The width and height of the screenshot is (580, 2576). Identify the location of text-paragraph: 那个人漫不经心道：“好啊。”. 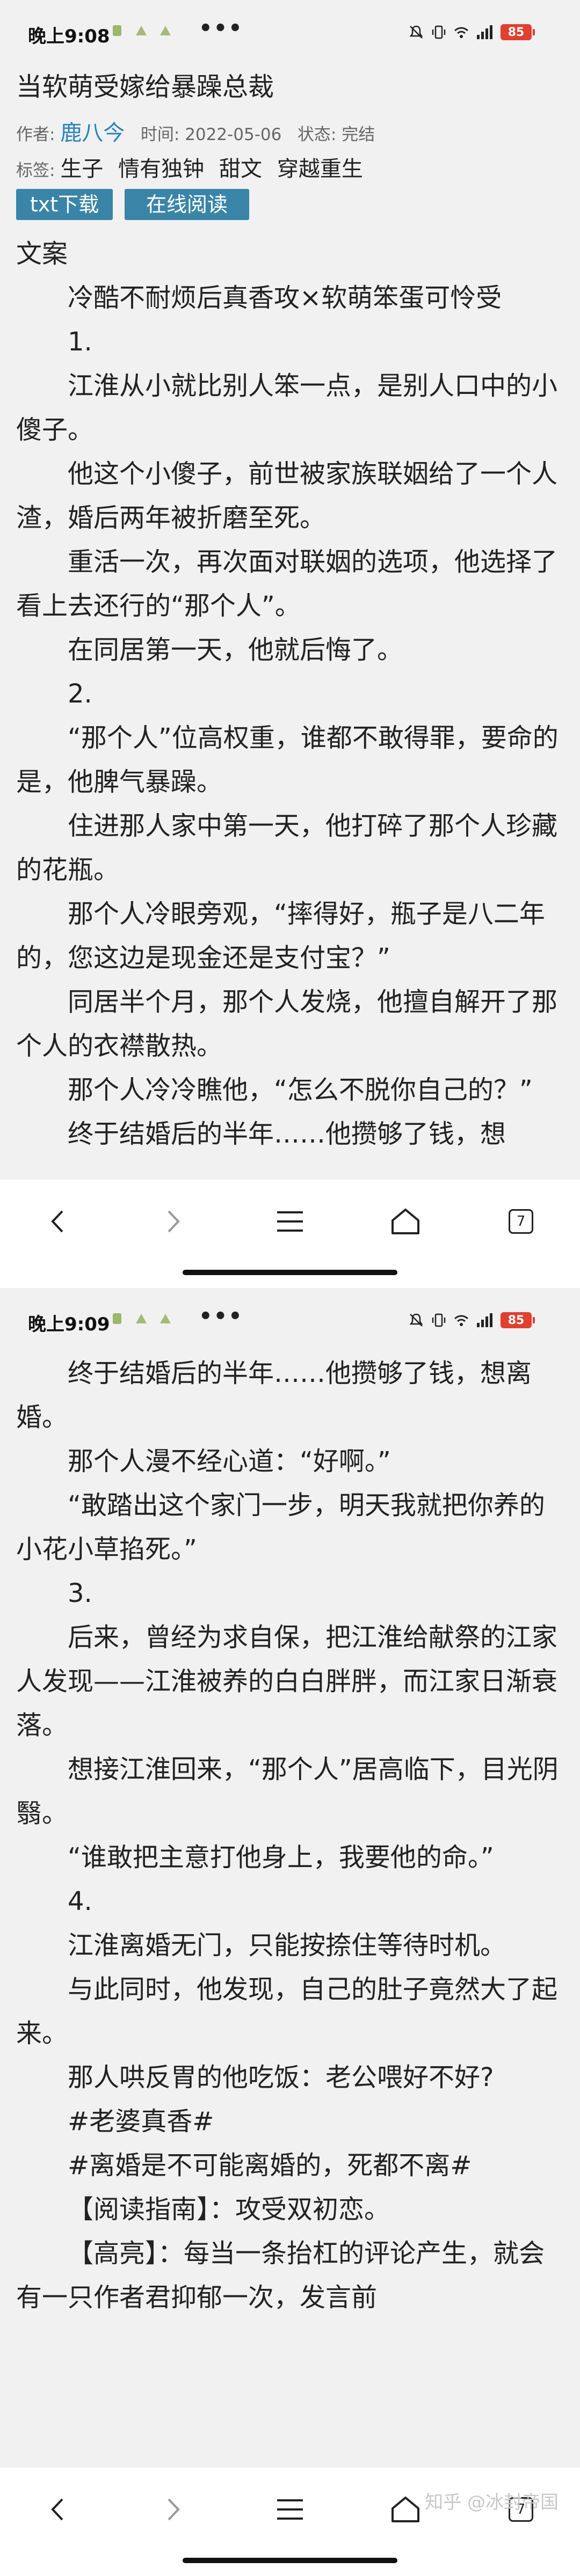
(229, 1461).